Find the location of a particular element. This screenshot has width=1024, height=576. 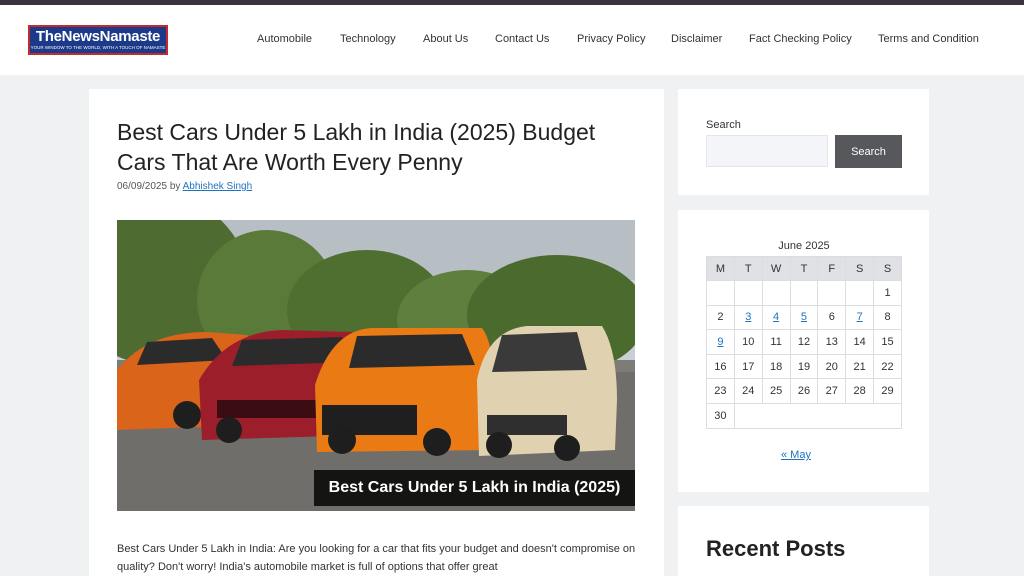

calendar-day: 15 is located at coordinates (887, 342).